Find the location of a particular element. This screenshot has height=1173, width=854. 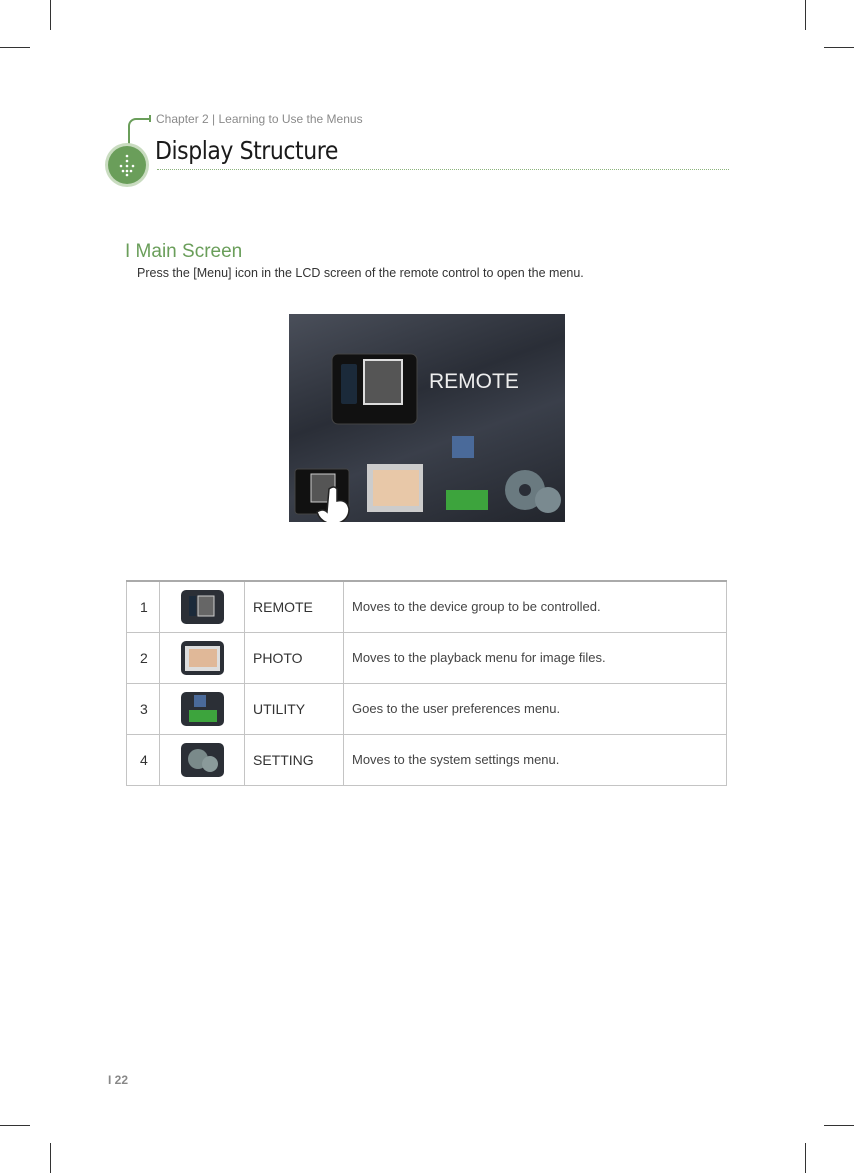

row-number: 2 is located at coordinates (143, 657).